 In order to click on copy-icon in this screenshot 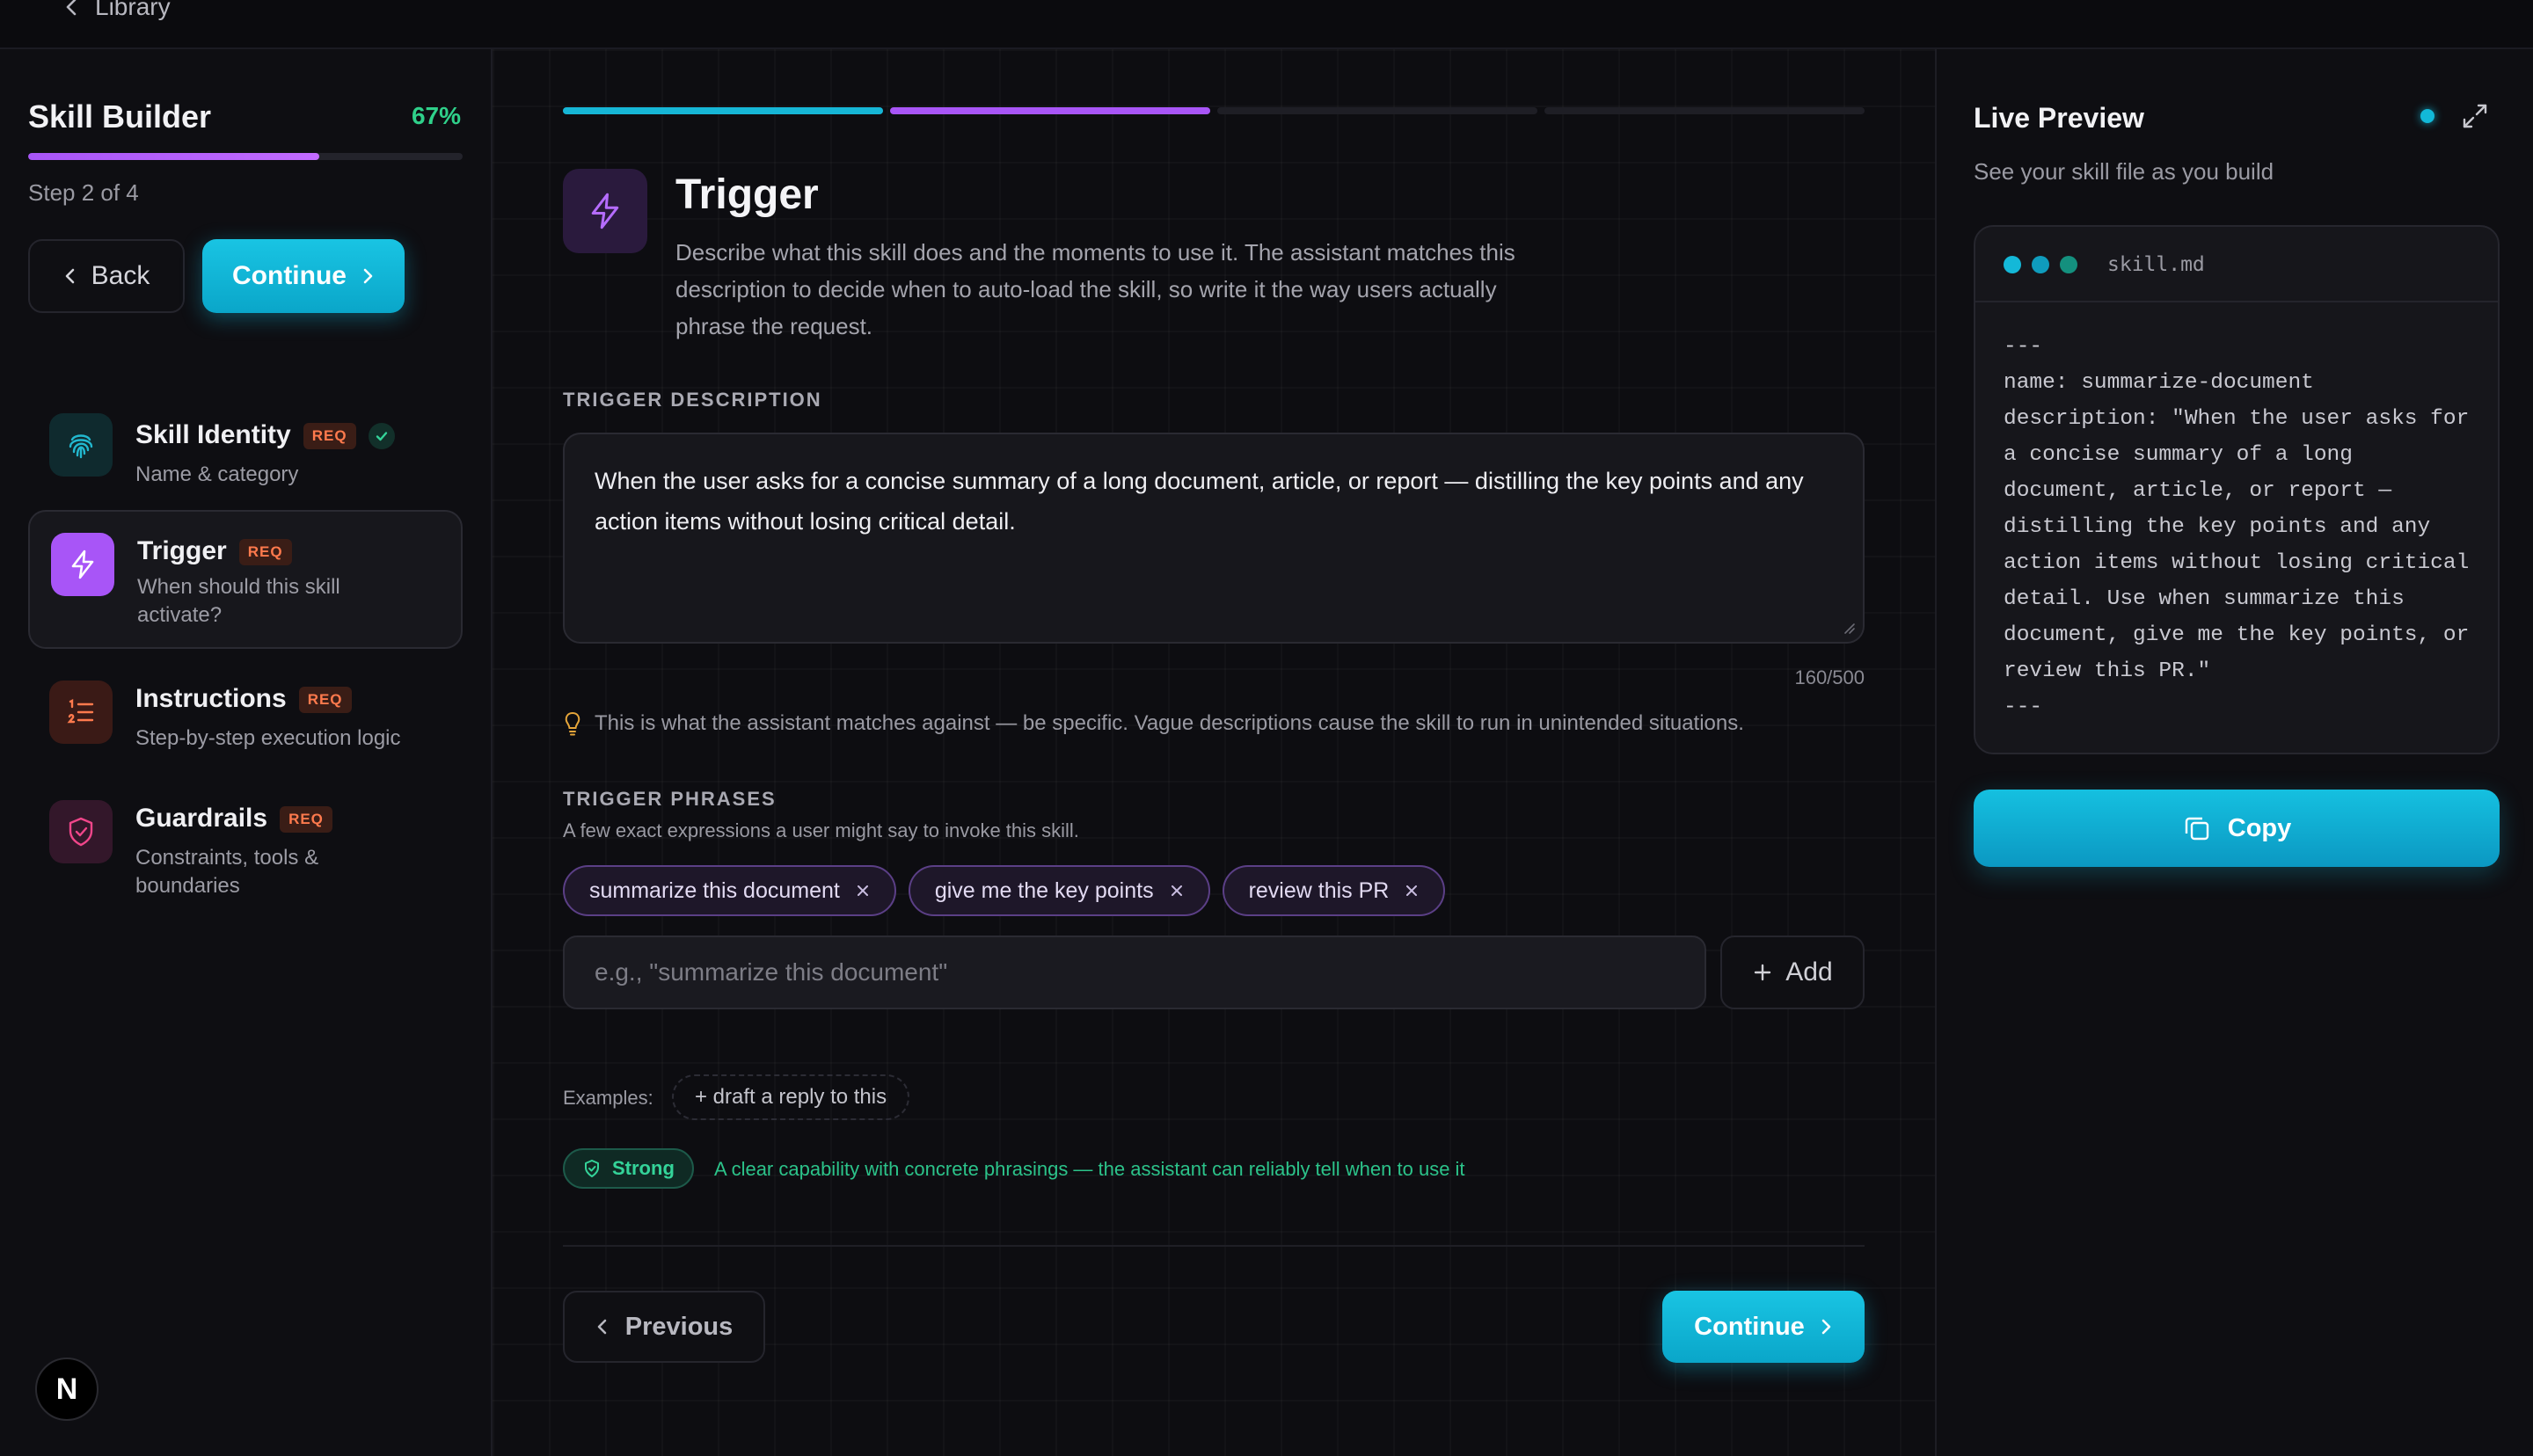, I will do `click(2197, 829)`.